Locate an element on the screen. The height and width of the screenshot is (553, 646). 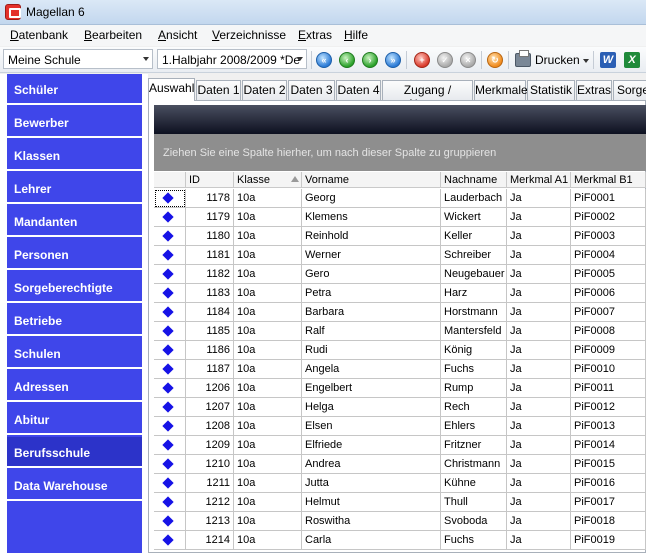
tab-daten-3: Daten 3 is located at coordinates (311, 90).